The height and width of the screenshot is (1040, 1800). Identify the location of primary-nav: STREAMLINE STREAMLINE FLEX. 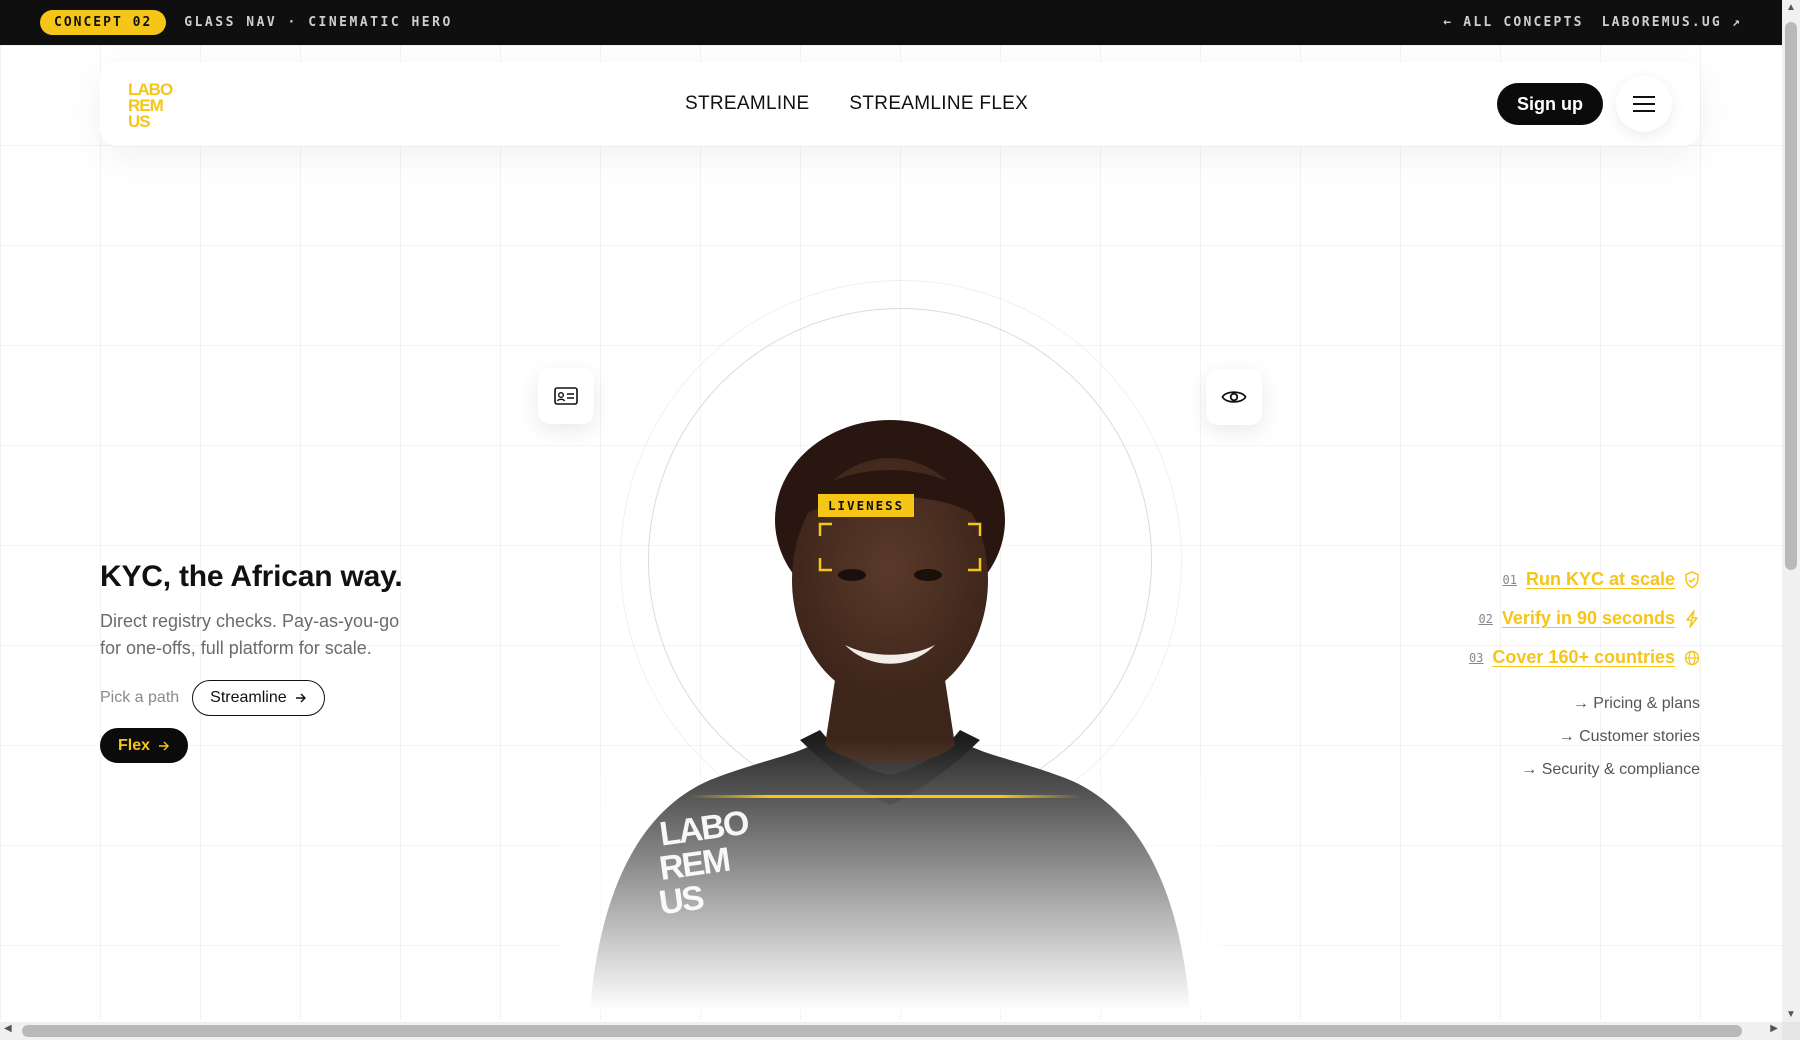
(856, 104).